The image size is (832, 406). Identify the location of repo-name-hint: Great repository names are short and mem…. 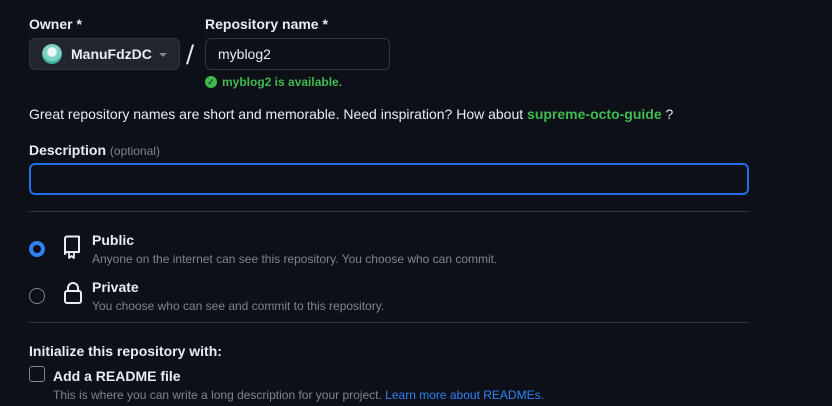
(351, 114).